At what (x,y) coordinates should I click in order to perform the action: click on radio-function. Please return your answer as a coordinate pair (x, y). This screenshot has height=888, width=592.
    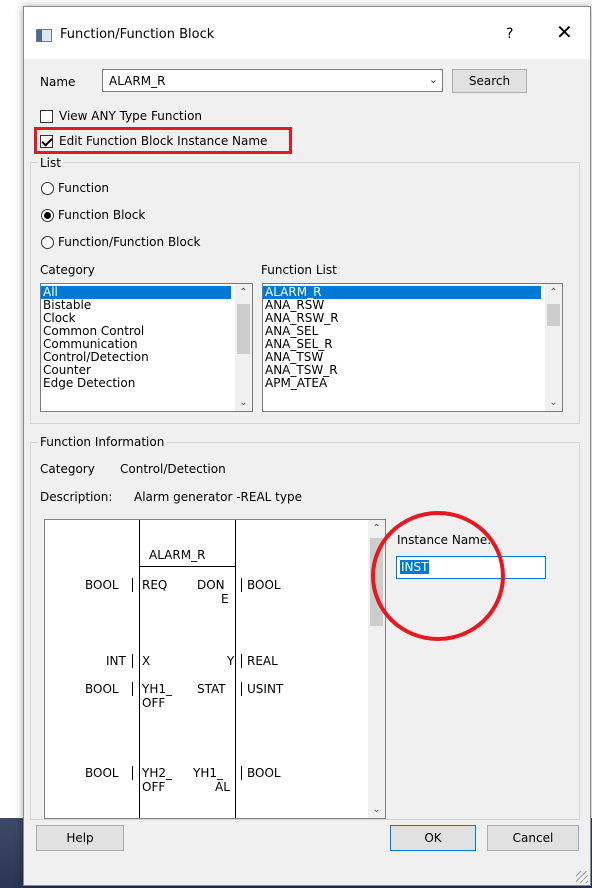
    Looking at the image, I should click on (47, 188).